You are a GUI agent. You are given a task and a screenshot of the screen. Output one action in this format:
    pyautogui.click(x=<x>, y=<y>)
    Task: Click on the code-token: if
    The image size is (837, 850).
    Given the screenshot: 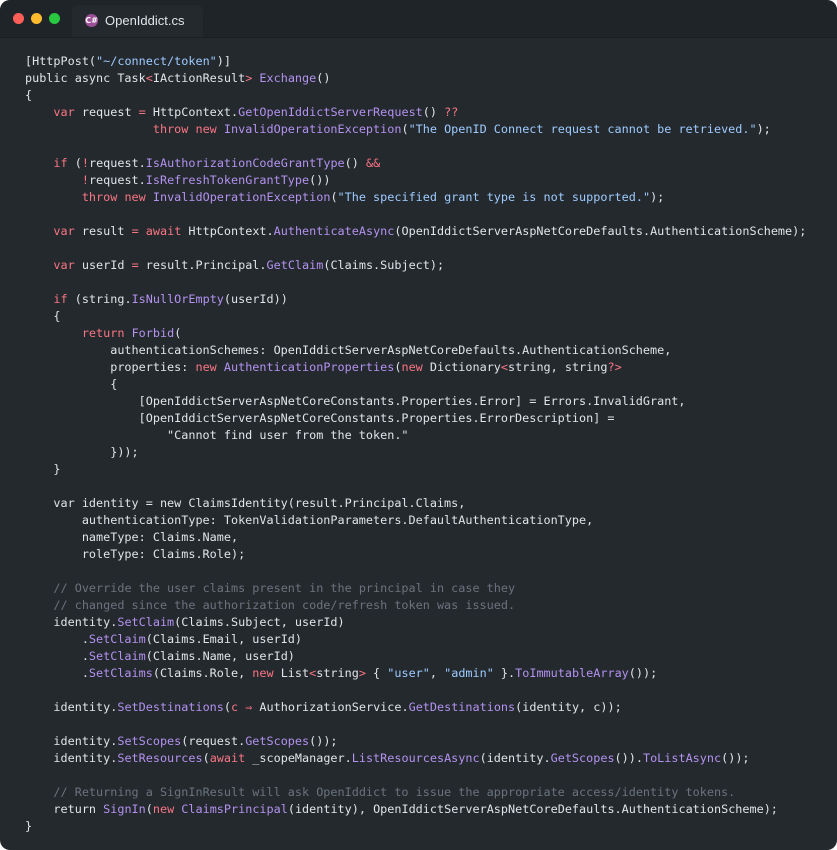 What is the action you would take?
    pyautogui.click(x=60, y=299)
    